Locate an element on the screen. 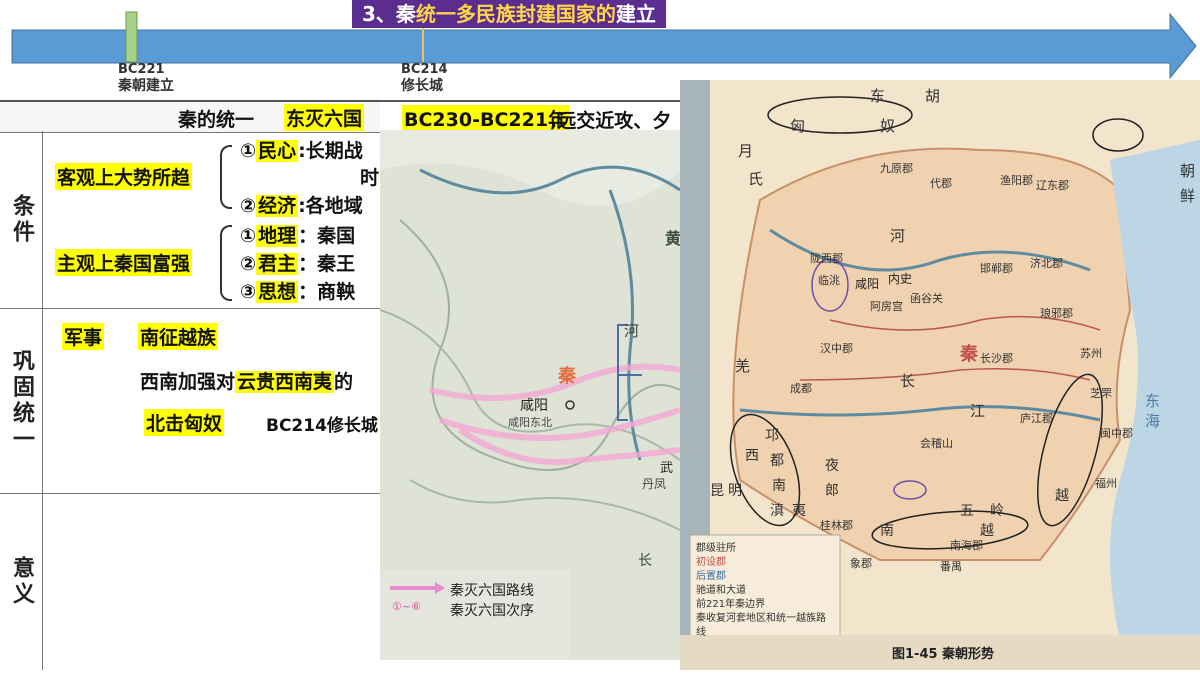 The image size is (1200, 675). section-title: 3、秦统一多民族封建国家的建立 is located at coordinates (509, 14).